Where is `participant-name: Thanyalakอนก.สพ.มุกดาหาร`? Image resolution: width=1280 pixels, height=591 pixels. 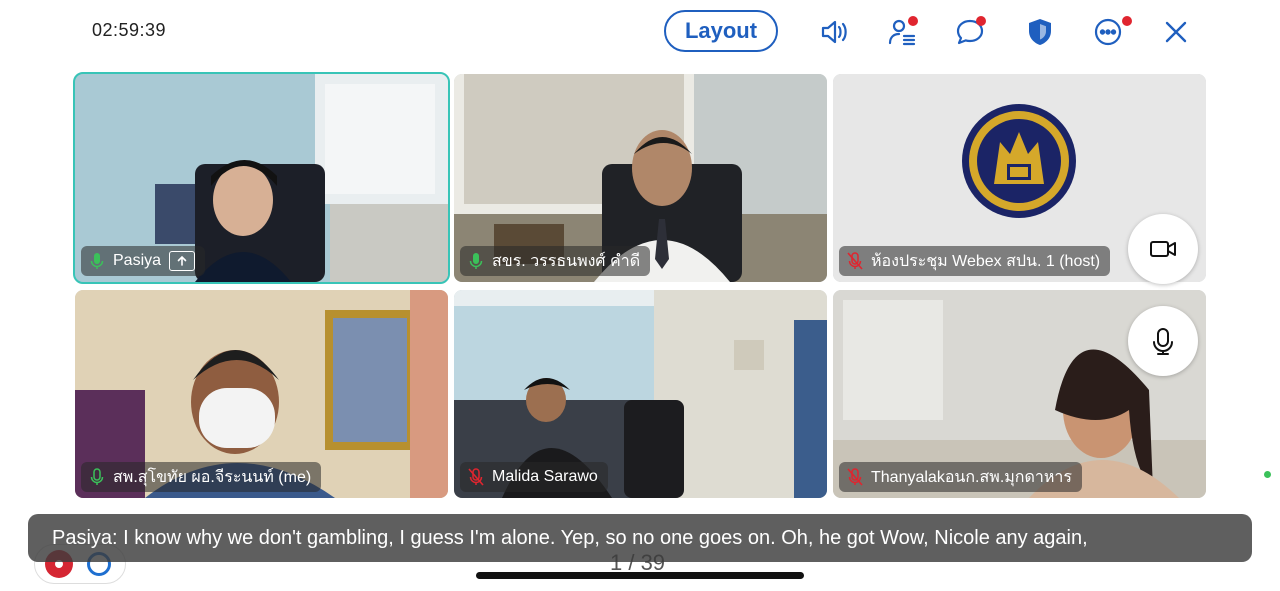
participant-name: Thanyalakอนก.สพ.มุกดาหาร is located at coordinates (971, 477).